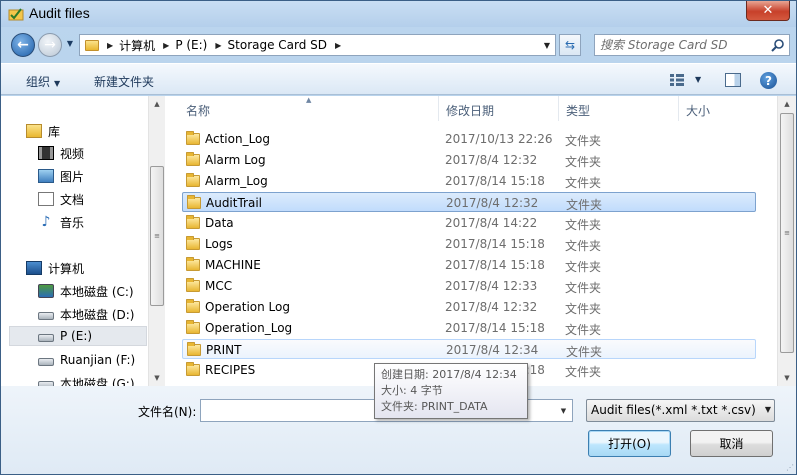 This screenshot has height=475, width=797. Describe the element at coordinates (673, 410) in the screenshot. I see `filter-value: Audit files(*.xml *.txt *.csv)` at that location.